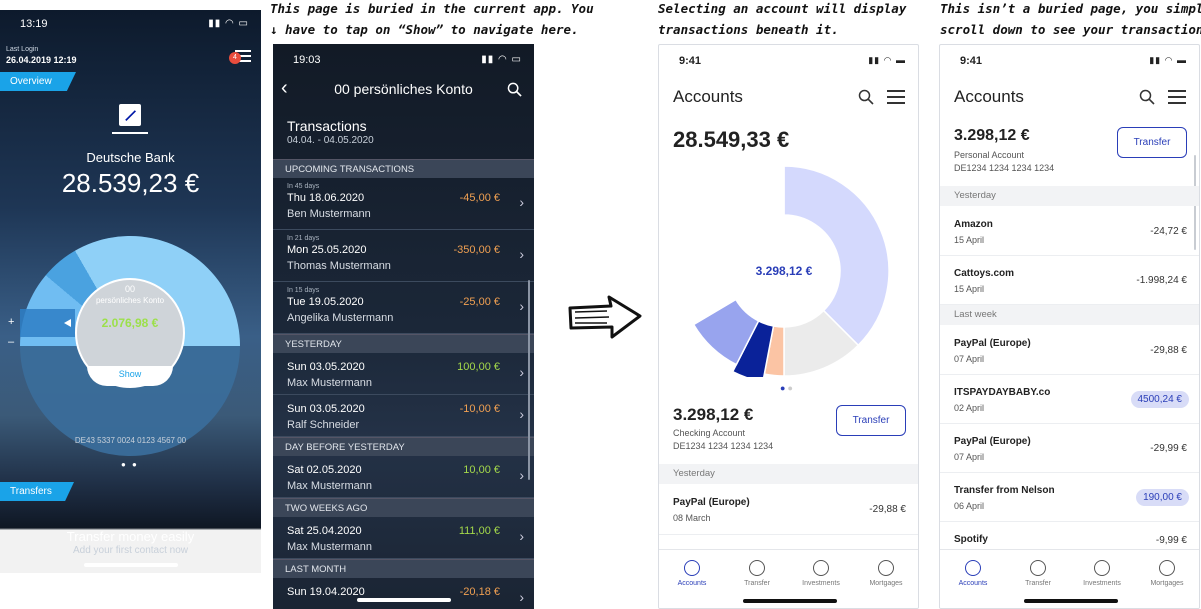 The height and width of the screenshot is (609, 1201). I want to click on last-login-label: Last Login, so click(22, 49).